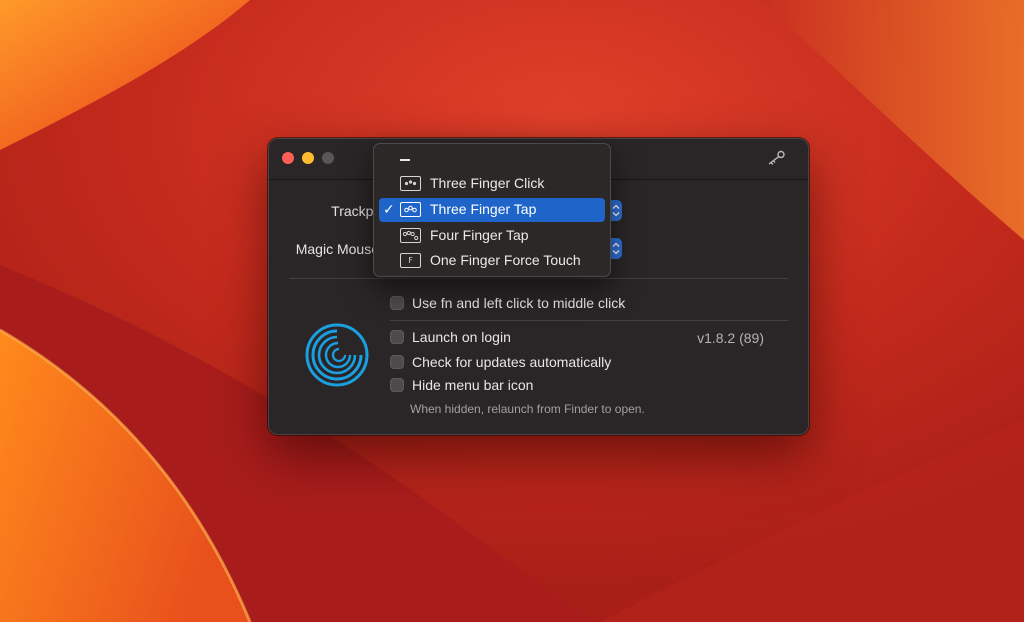 The image size is (1024, 622). I want to click on trackpad-popup-button, so click(616, 210).